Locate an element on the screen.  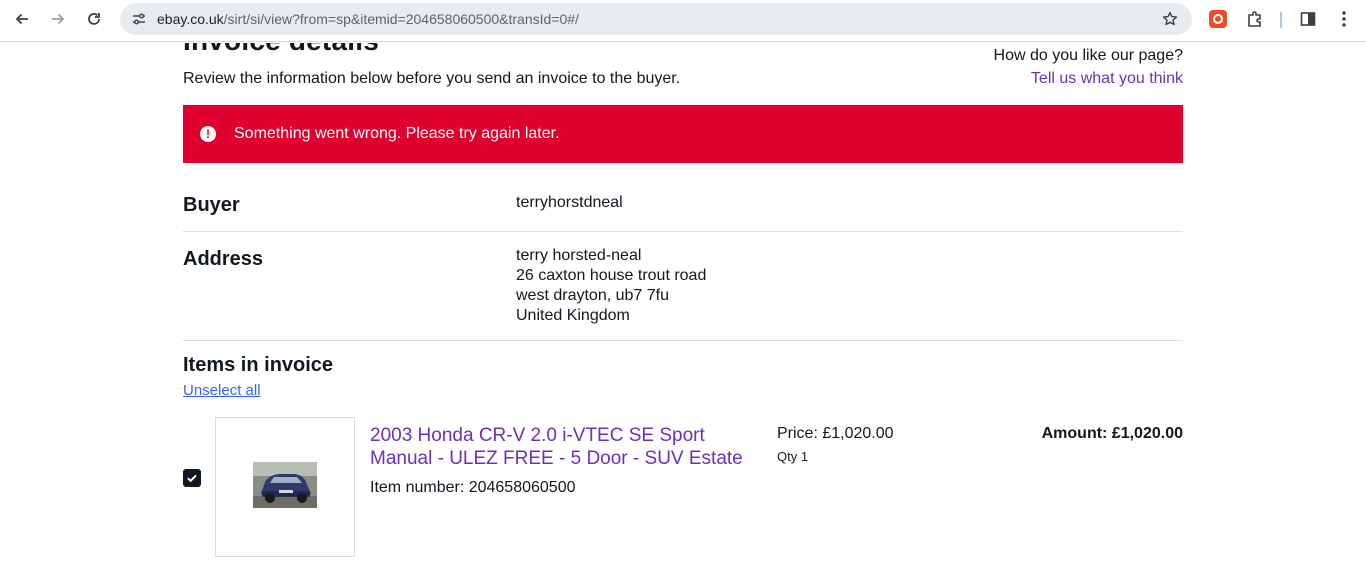
item-thumbnail is located at coordinates (285, 487).